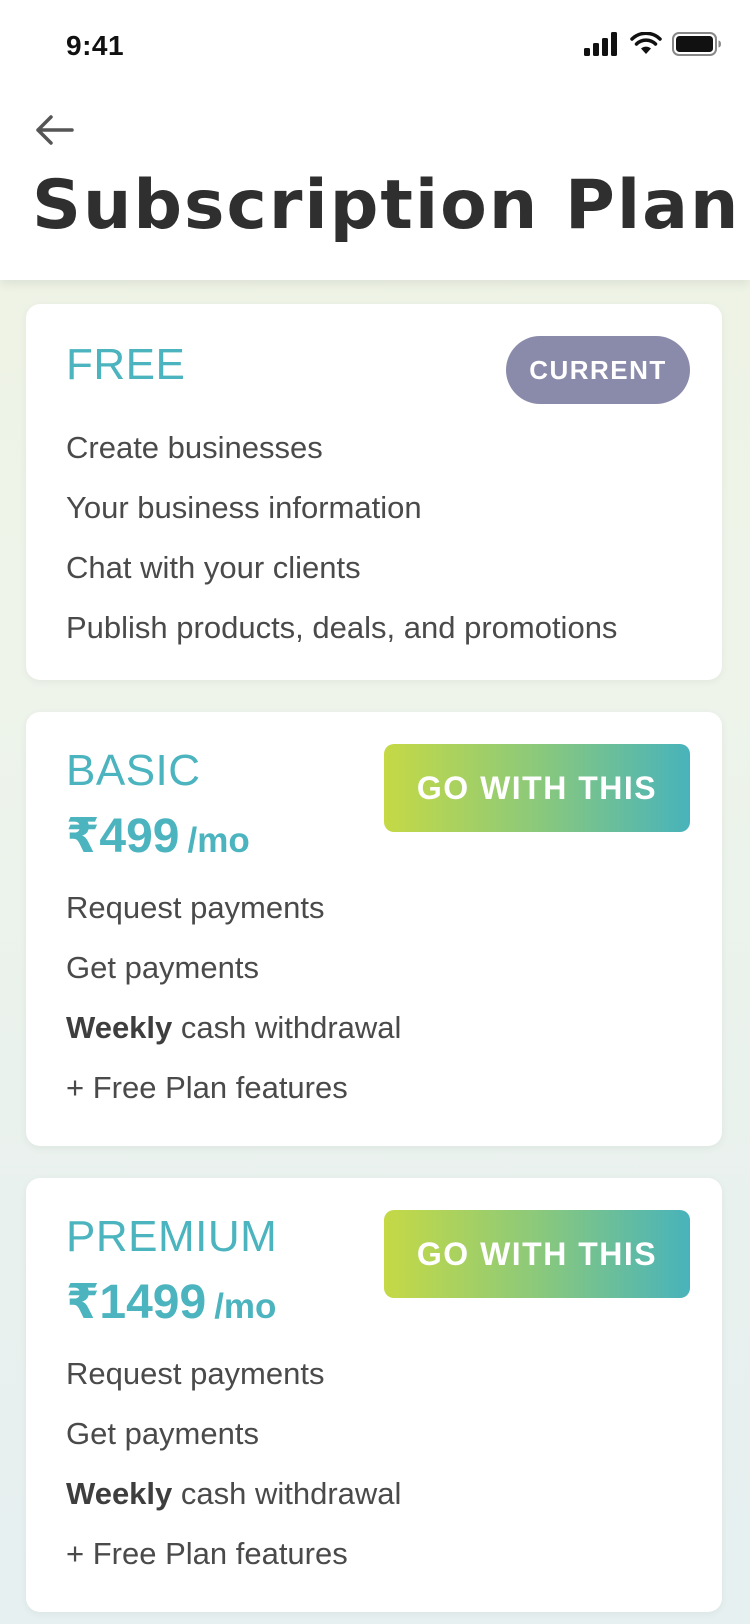  What do you see at coordinates (697, 46) in the screenshot?
I see `battery-icon` at bounding box center [697, 46].